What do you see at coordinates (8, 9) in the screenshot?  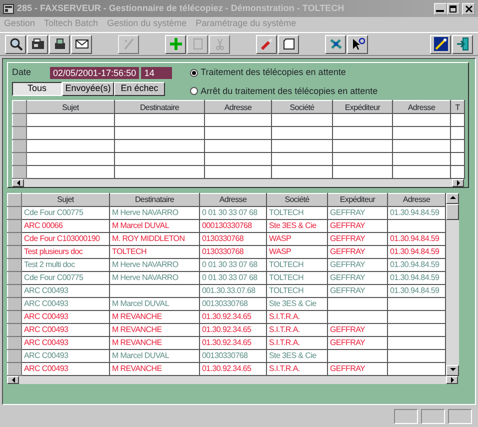 I see `app-icon` at bounding box center [8, 9].